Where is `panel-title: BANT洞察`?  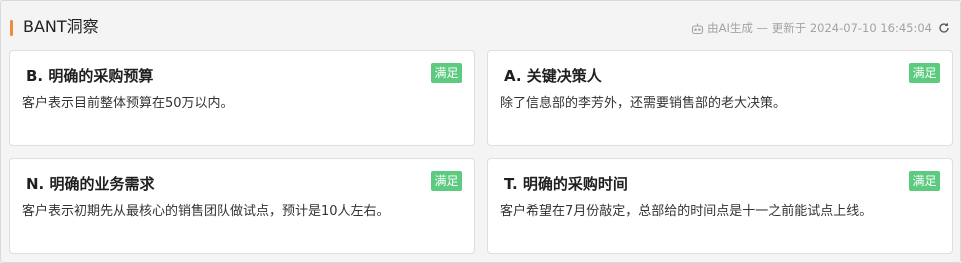
panel-title: BANT洞察 is located at coordinates (61, 26).